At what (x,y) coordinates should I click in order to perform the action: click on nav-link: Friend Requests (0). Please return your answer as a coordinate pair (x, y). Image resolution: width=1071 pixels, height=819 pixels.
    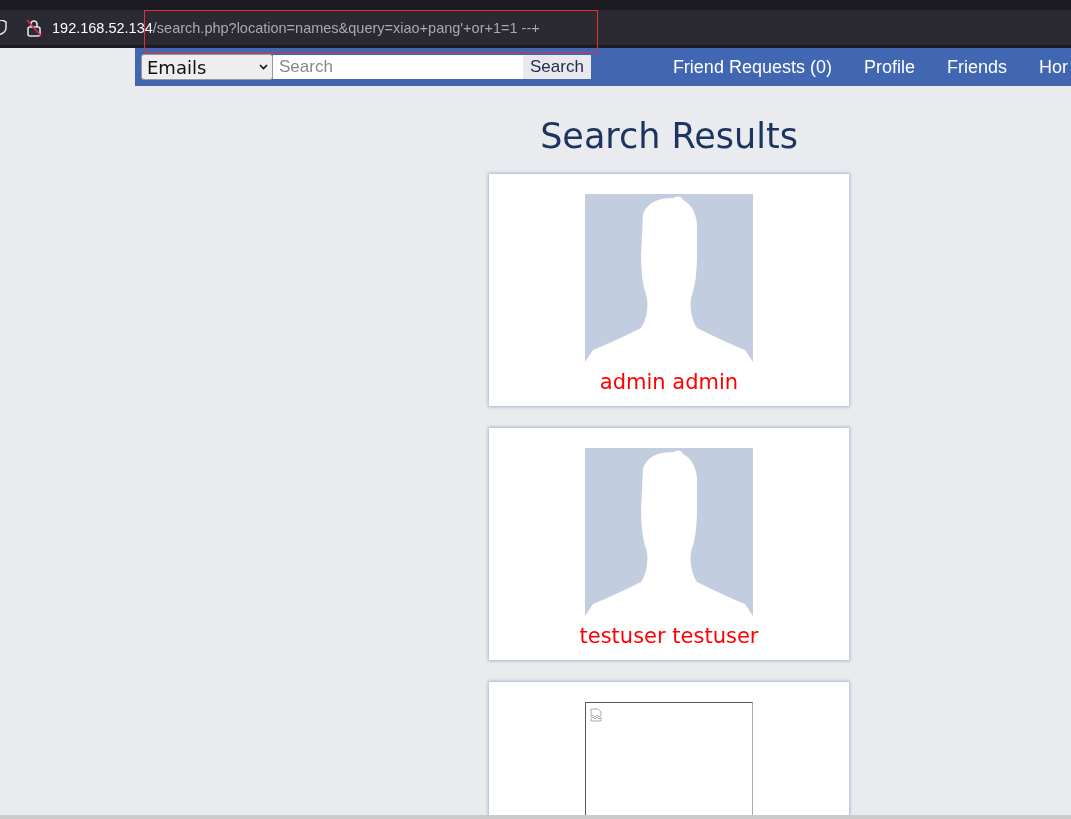
    Looking at the image, I should click on (752, 67).